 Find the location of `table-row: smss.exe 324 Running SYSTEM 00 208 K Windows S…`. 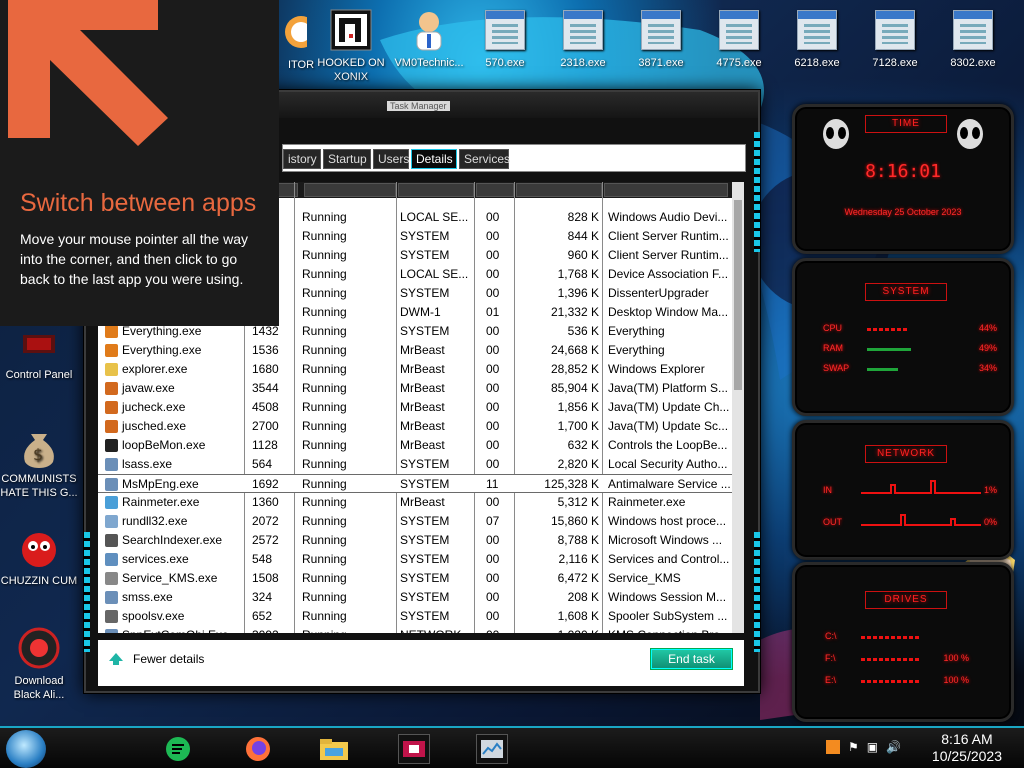

table-row: smss.exe 324 Running SYSTEM 00 208 K Windows S… is located at coordinates (421, 597).